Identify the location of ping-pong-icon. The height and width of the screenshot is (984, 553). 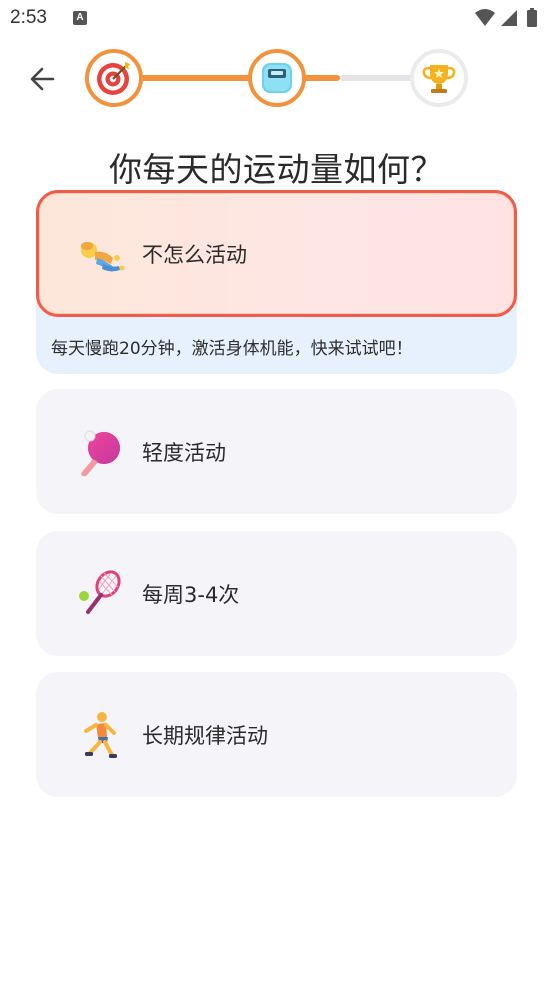
(100, 453).